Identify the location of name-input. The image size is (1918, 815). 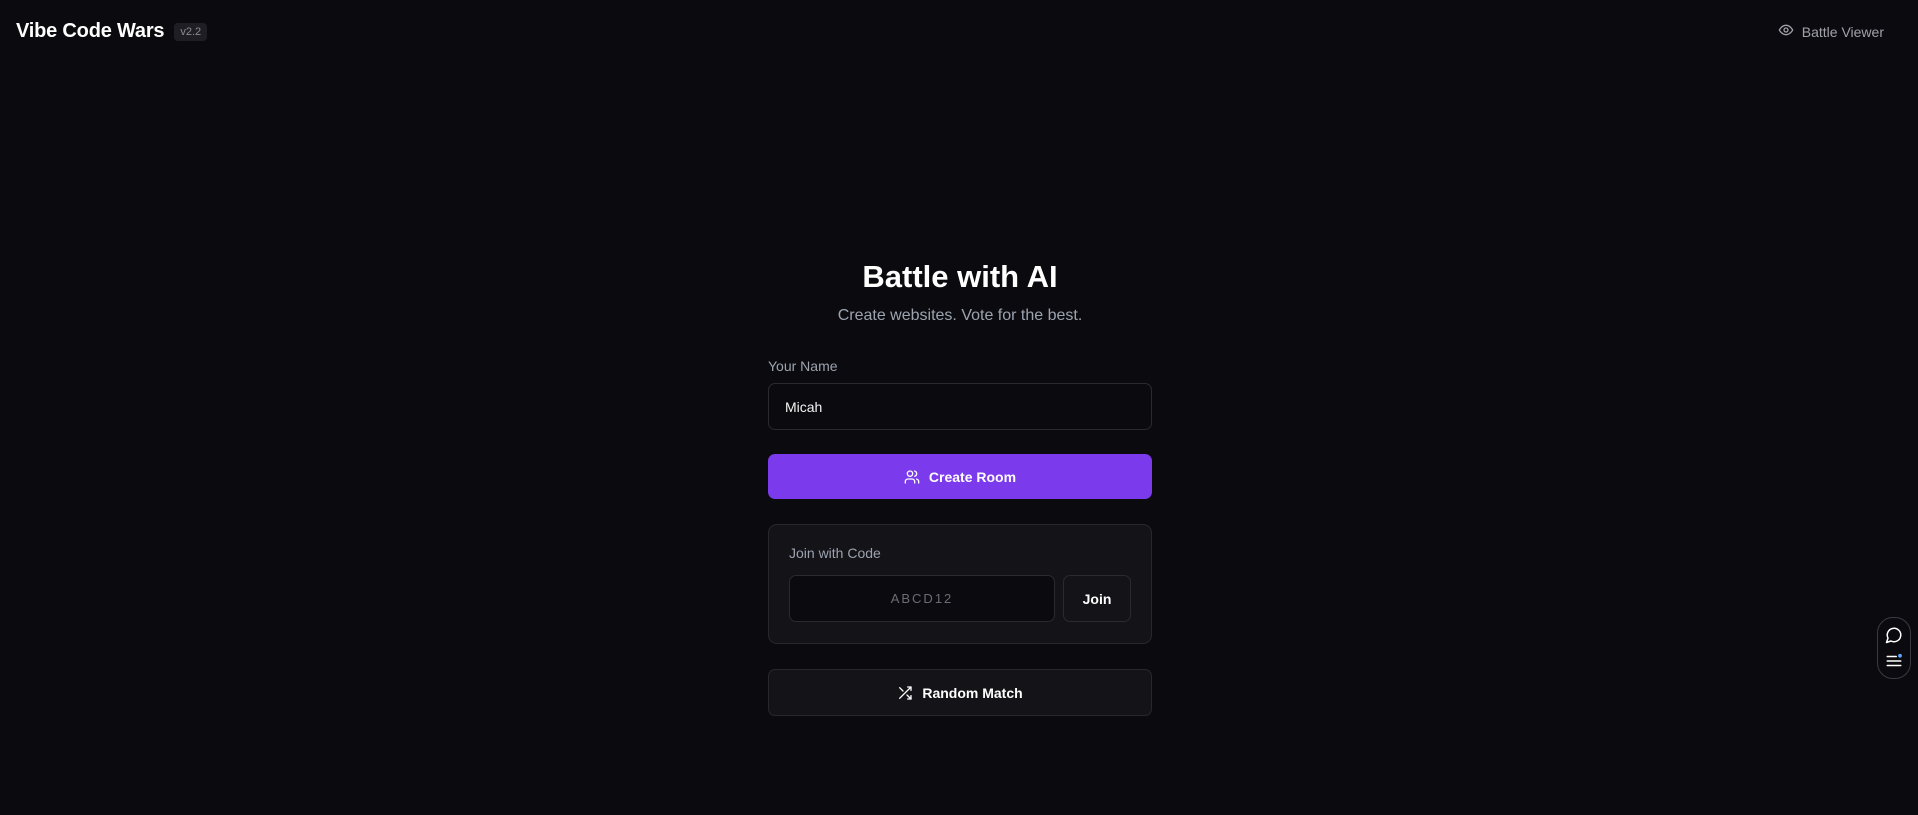
(960, 406).